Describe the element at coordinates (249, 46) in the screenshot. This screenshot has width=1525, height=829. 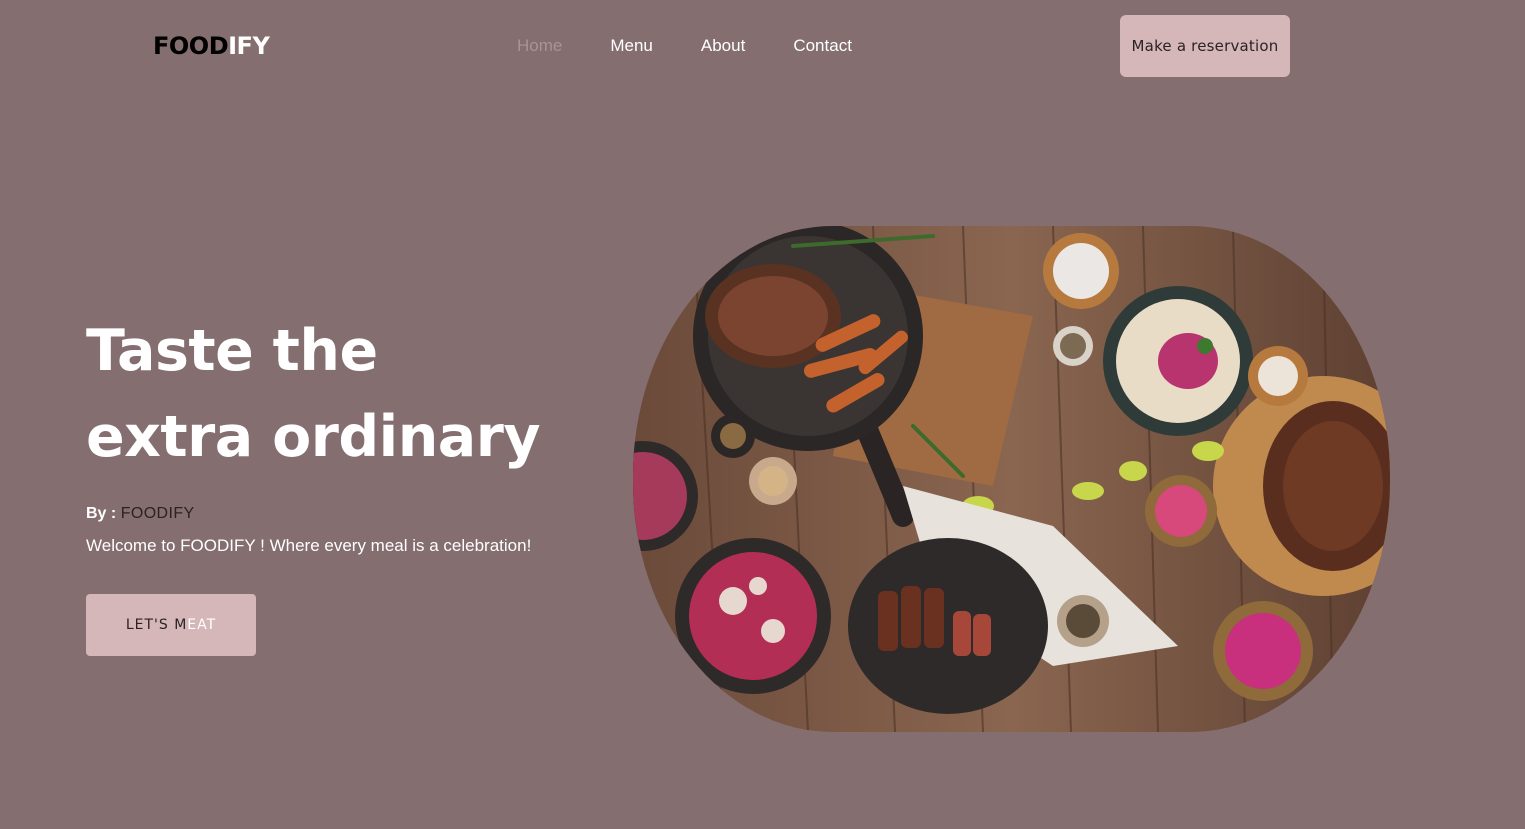
I see `logo-part-light: IFY` at that location.